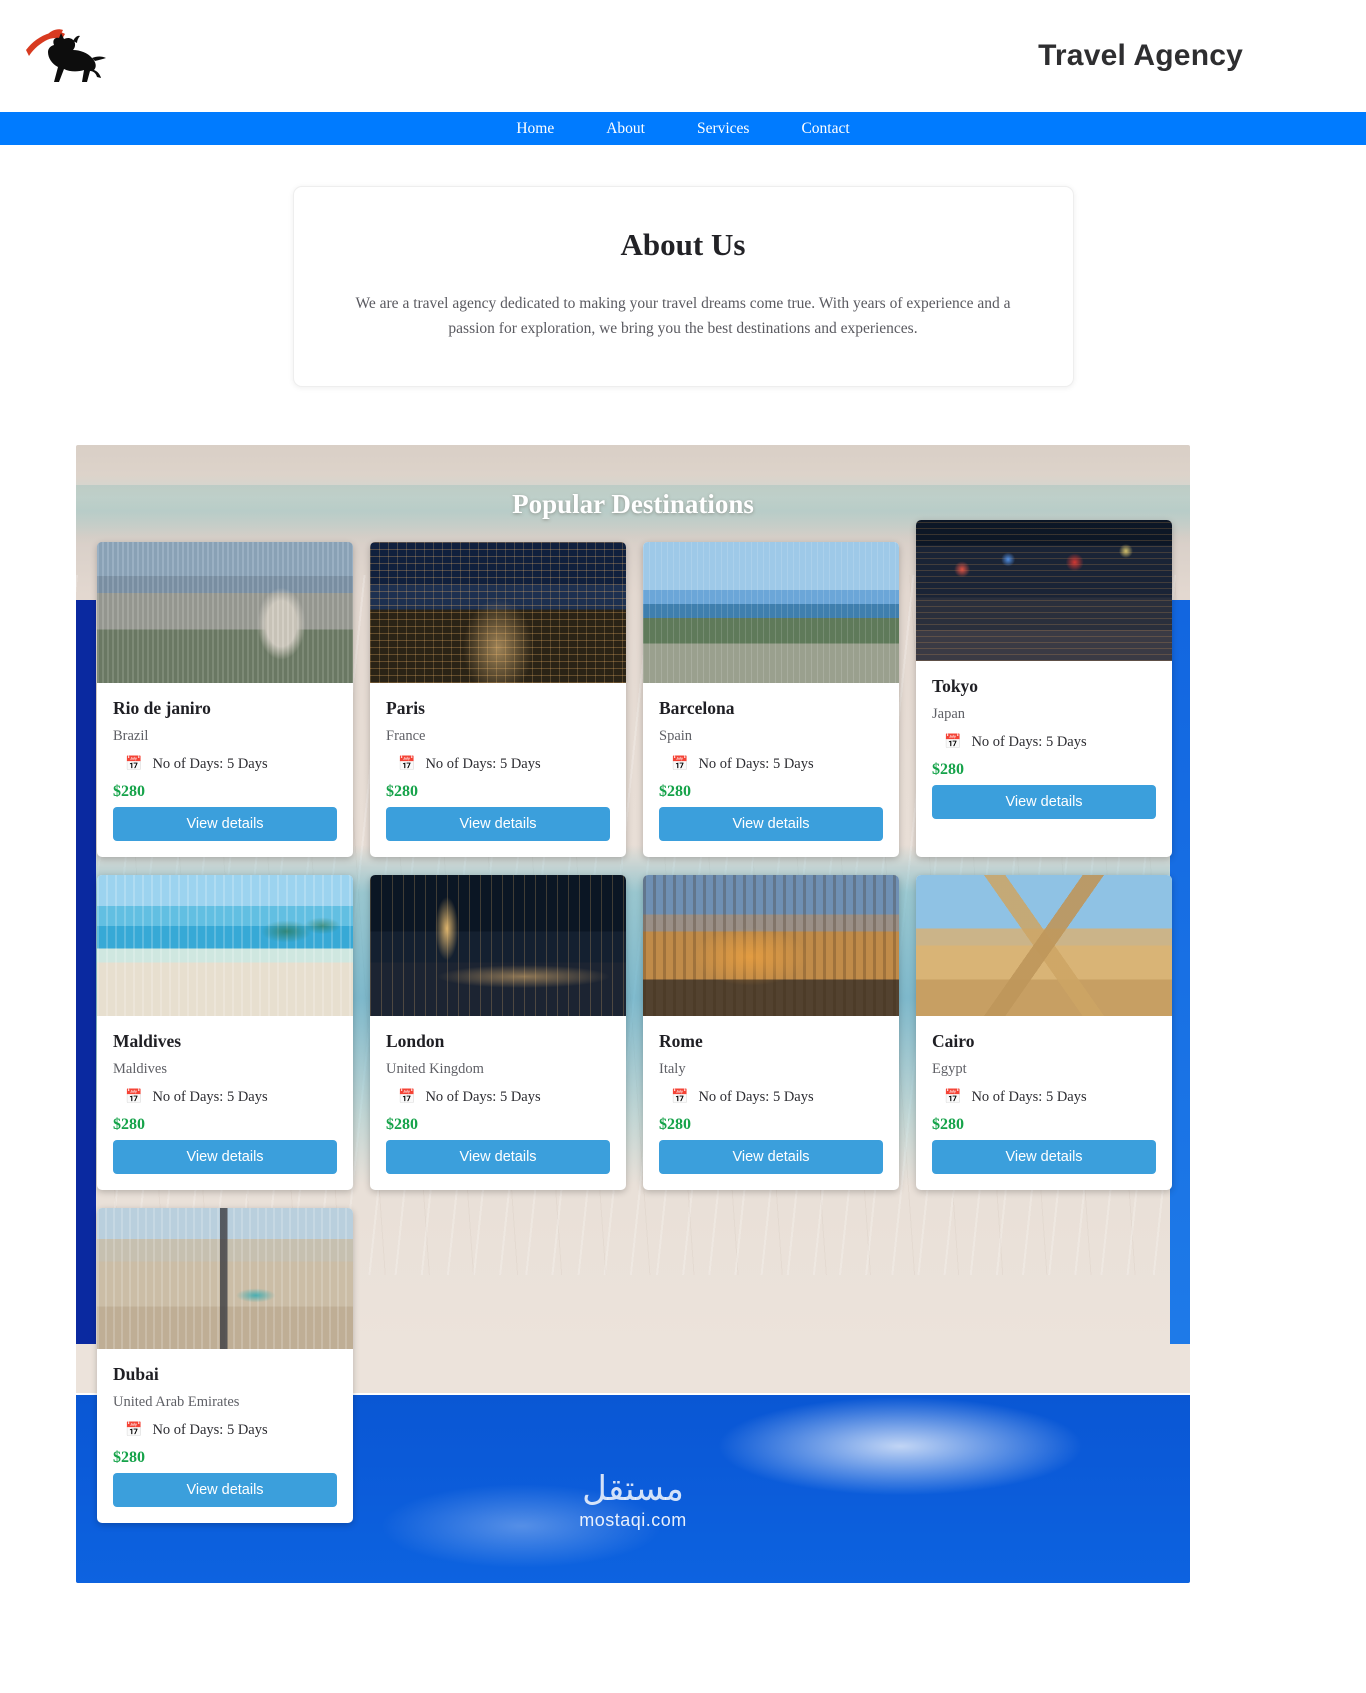  What do you see at coordinates (498, 613) in the screenshot?
I see `paris-night-photo` at bounding box center [498, 613].